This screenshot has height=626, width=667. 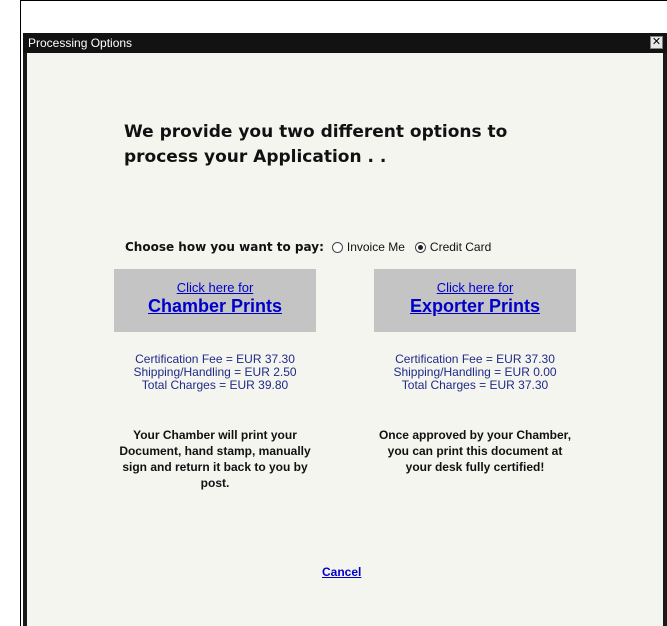 I want to click on credit-card-label: Credit Card, so click(x=460, y=247).